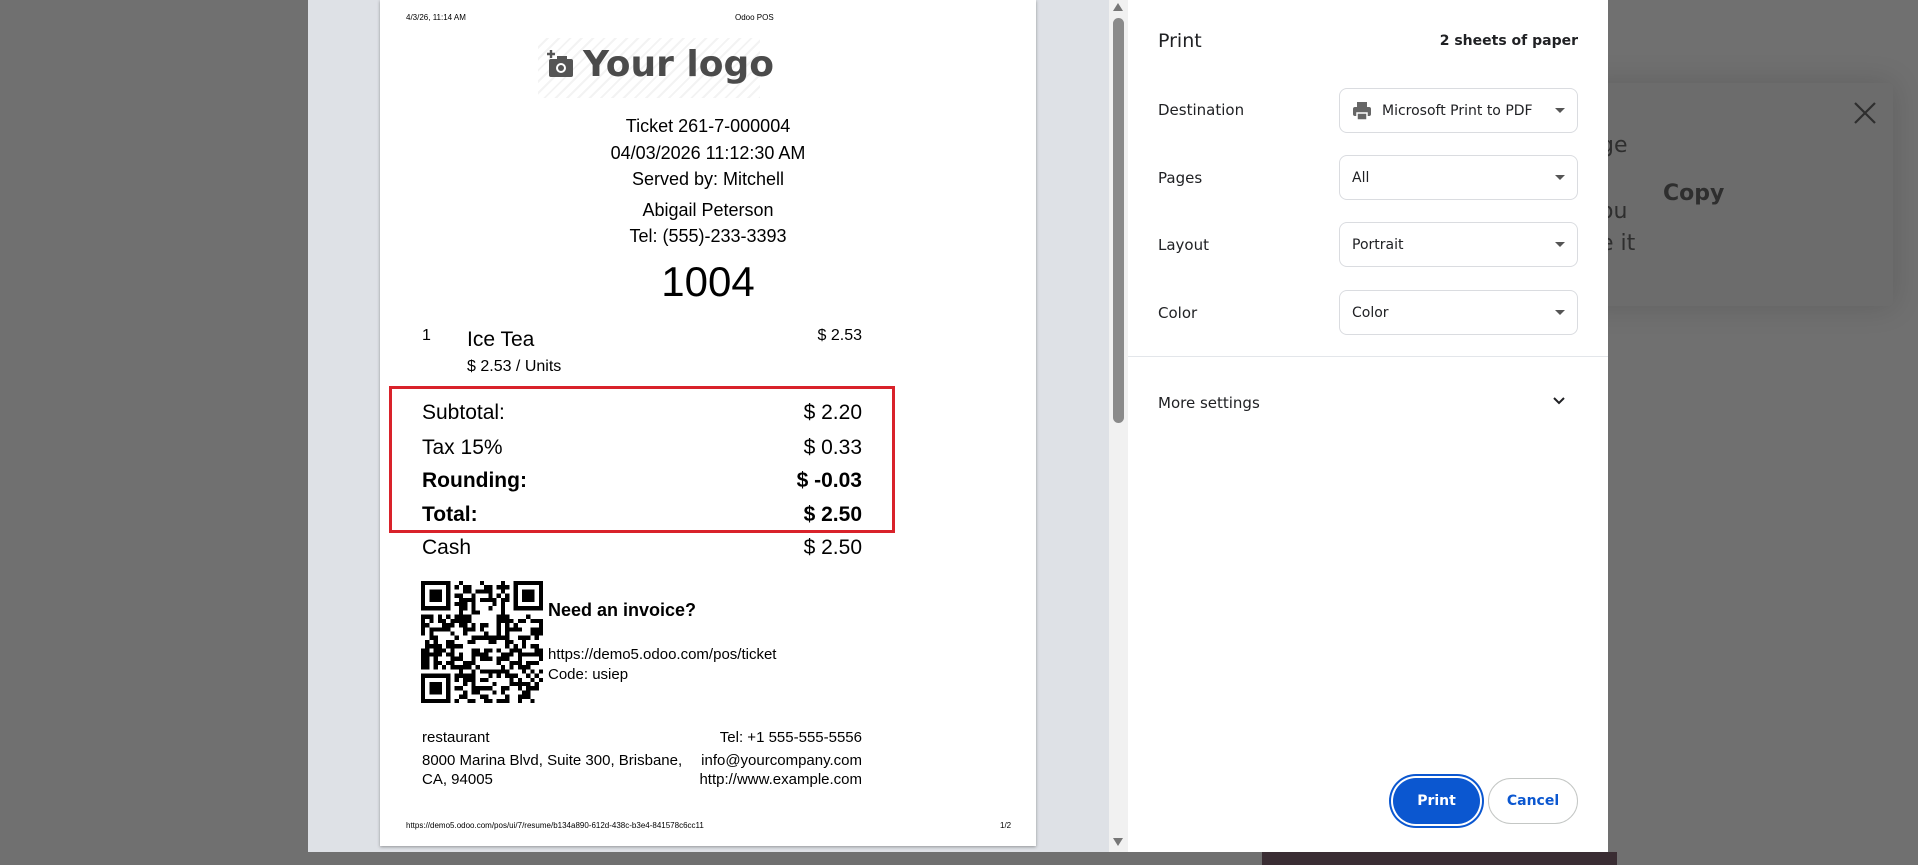 The width and height of the screenshot is (1918, 865). Describe the element at coordinates (1361, 177) in the screenshot. I see `pages-value: All` at that location.